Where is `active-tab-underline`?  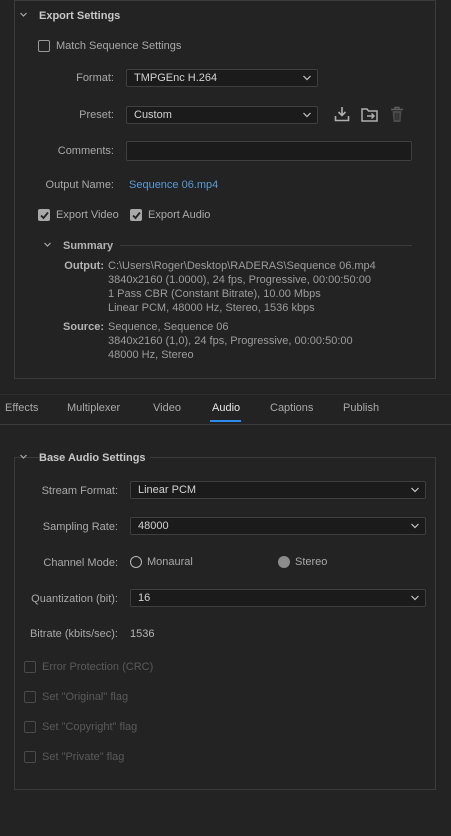
active-tab-underline is located at coordinates (225, 421).